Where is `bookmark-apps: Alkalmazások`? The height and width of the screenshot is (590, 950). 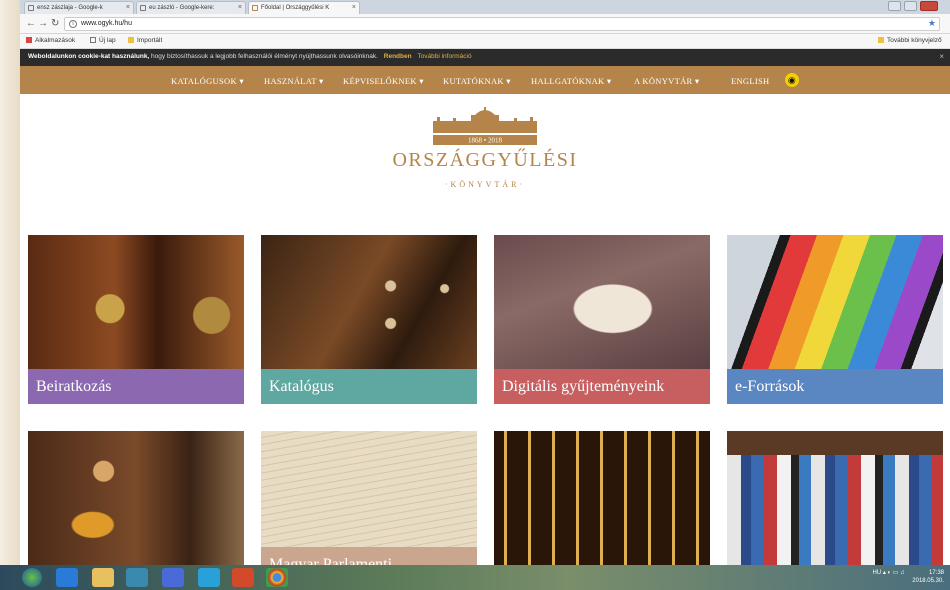
bookmark-apps: Alkalmazások is located at coordinates (50, 40).